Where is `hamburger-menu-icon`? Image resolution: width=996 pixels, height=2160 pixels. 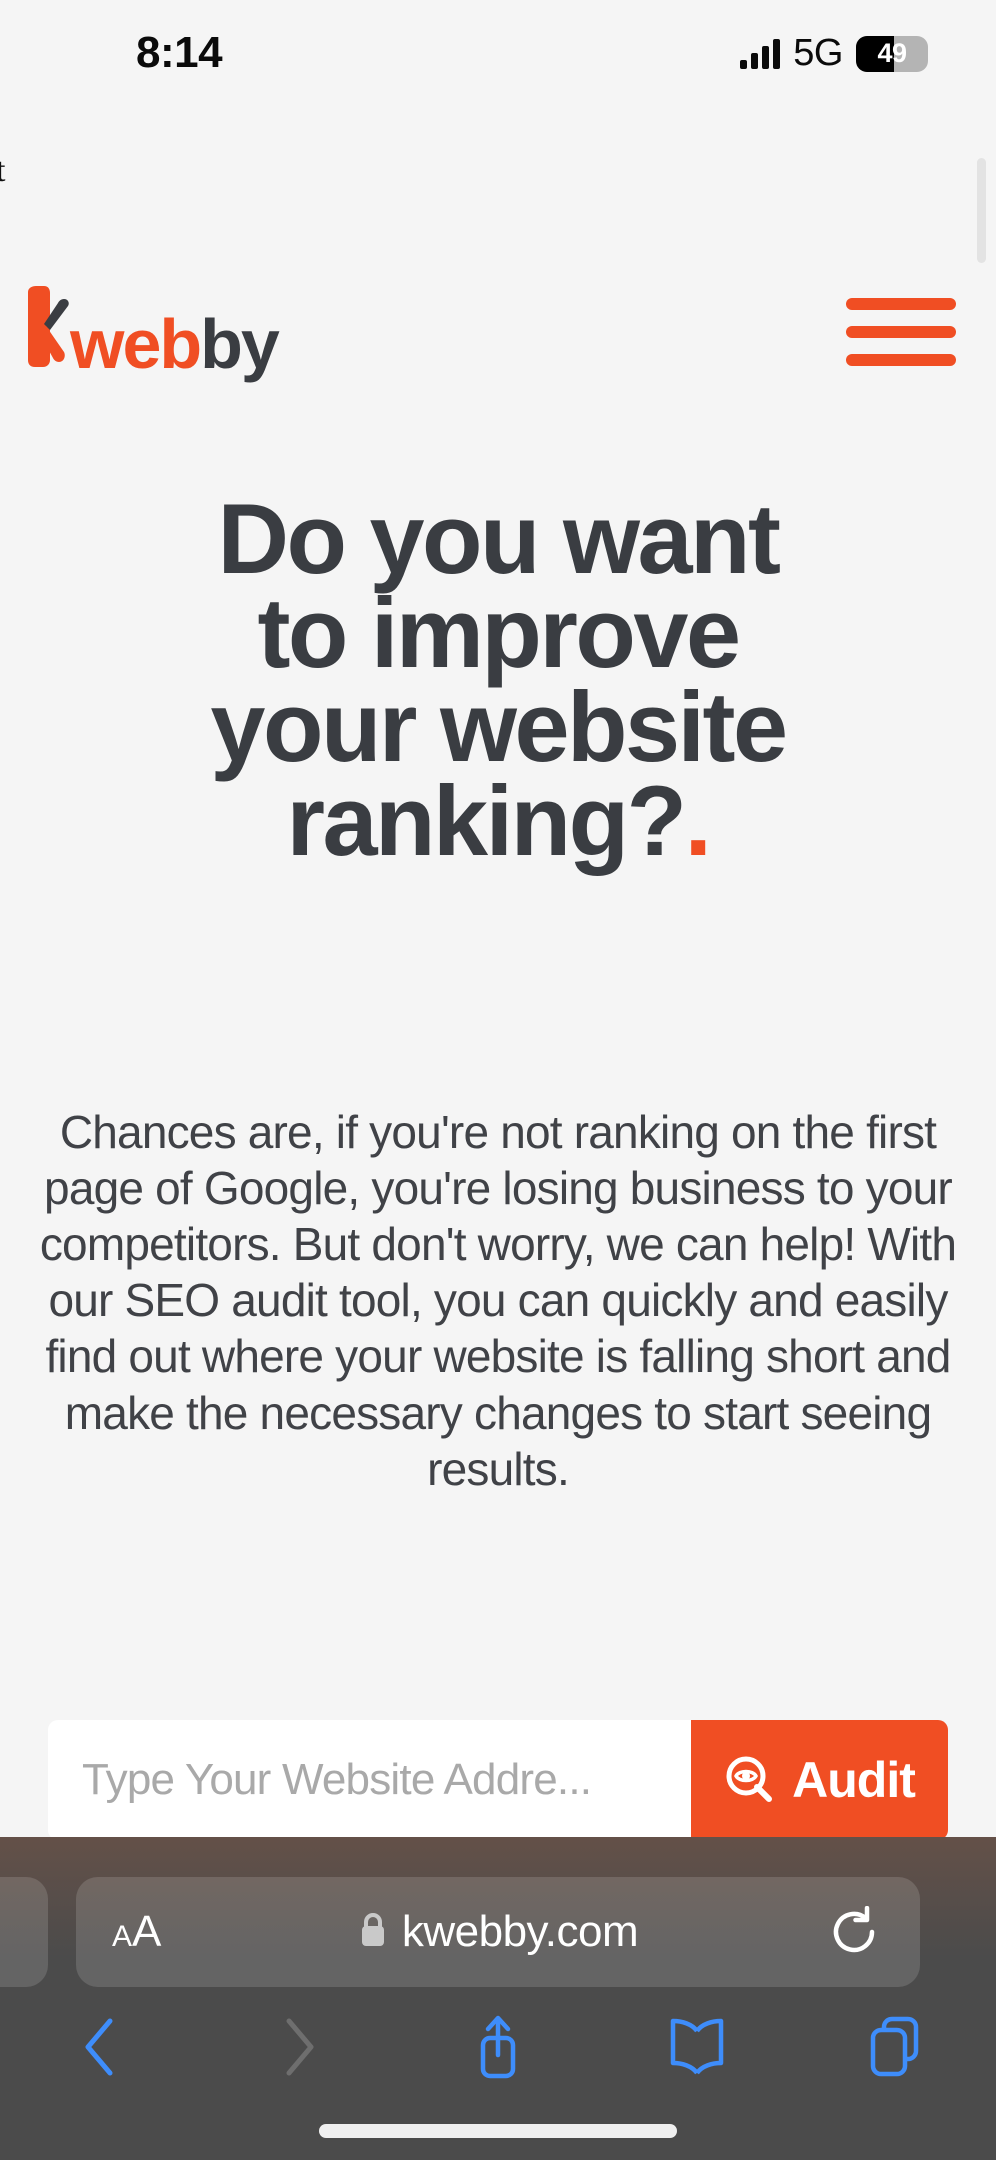 hamburger-menu-icon is located at coordinates (901, 332).